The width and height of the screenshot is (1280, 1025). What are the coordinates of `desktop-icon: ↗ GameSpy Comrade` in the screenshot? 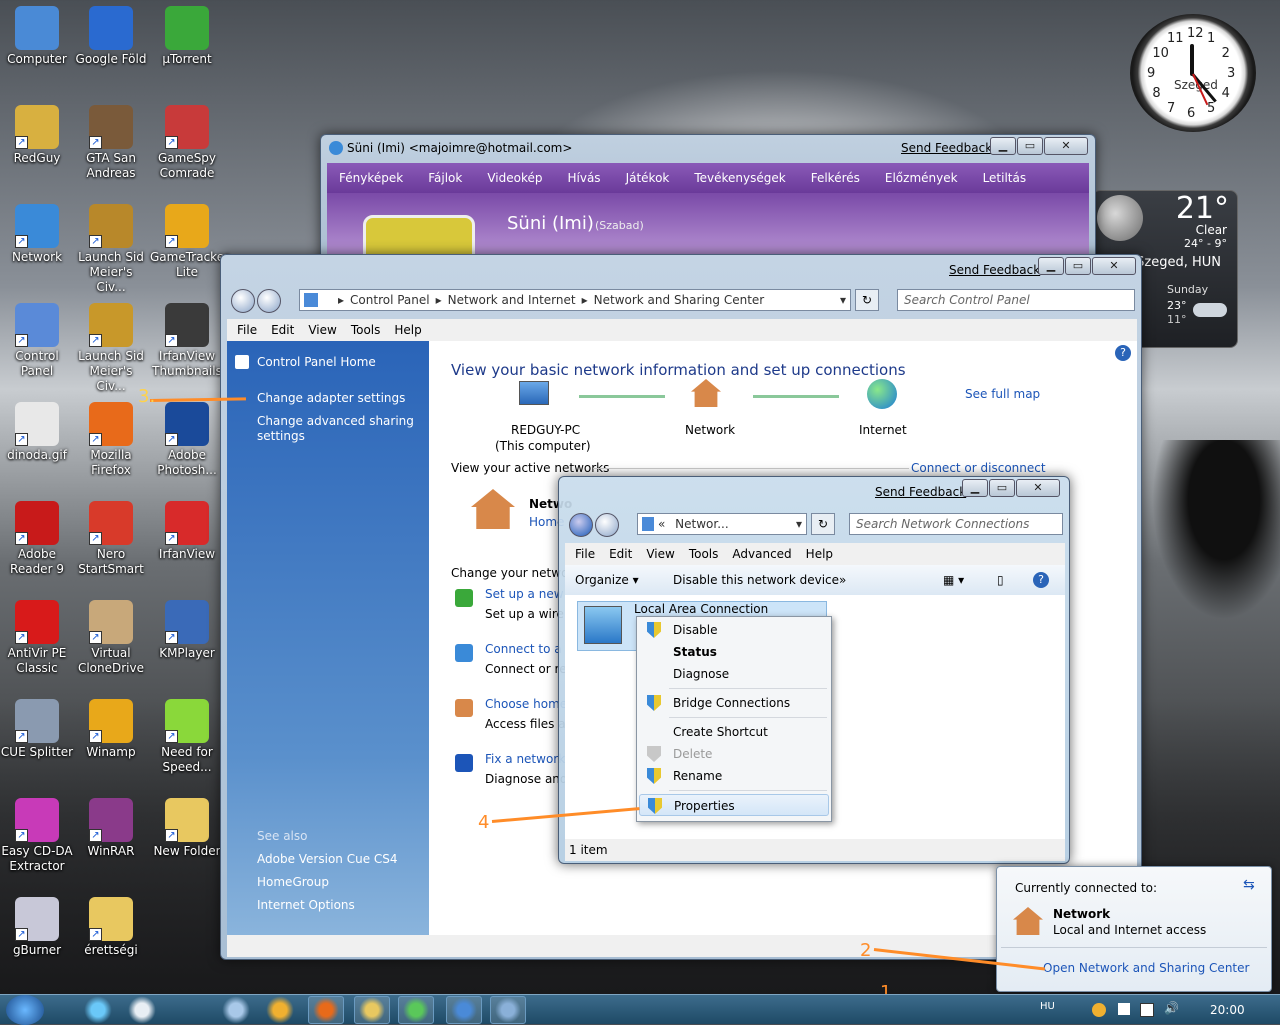 It's located at (187, 142).